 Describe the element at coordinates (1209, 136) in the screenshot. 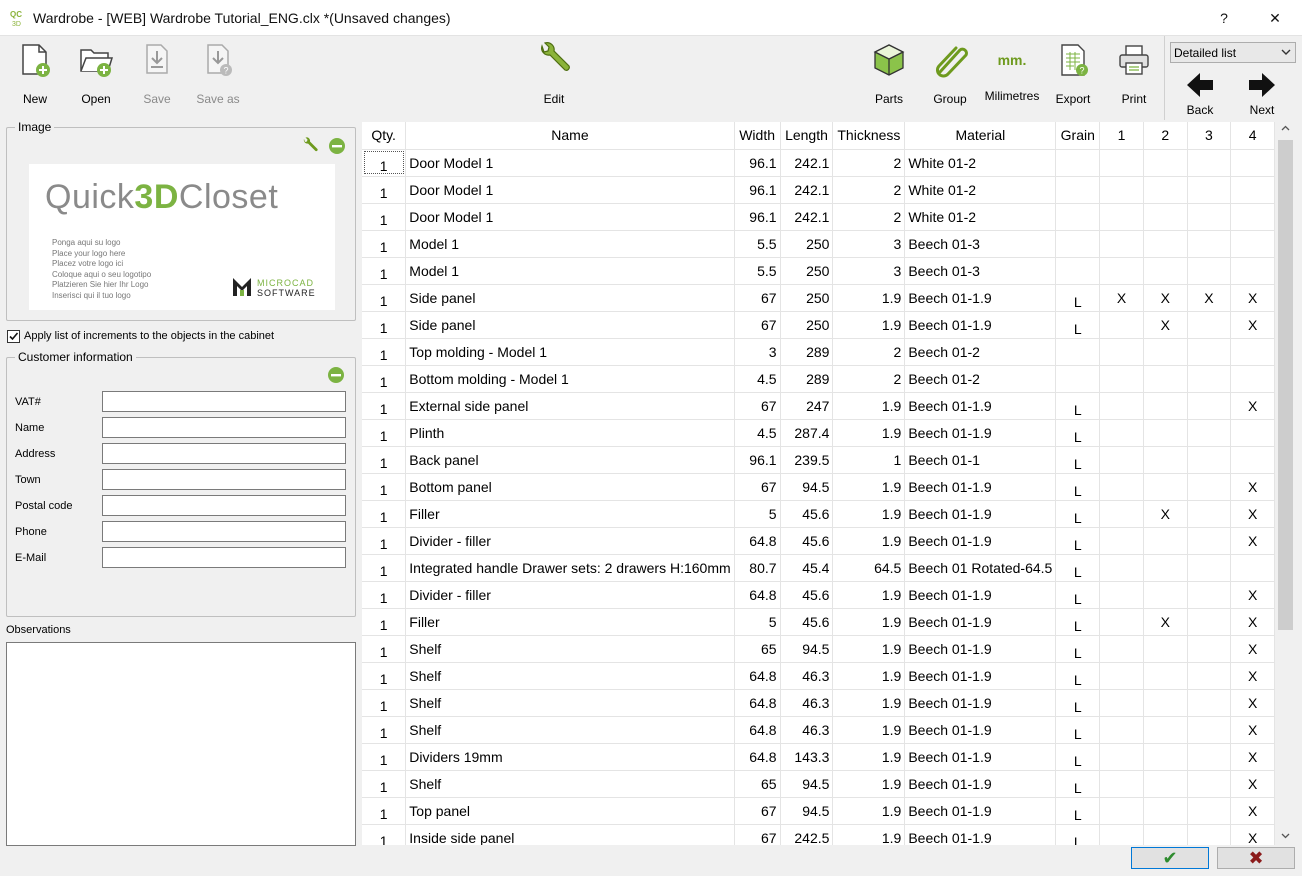

I see `header-col-3: 3` at that location.